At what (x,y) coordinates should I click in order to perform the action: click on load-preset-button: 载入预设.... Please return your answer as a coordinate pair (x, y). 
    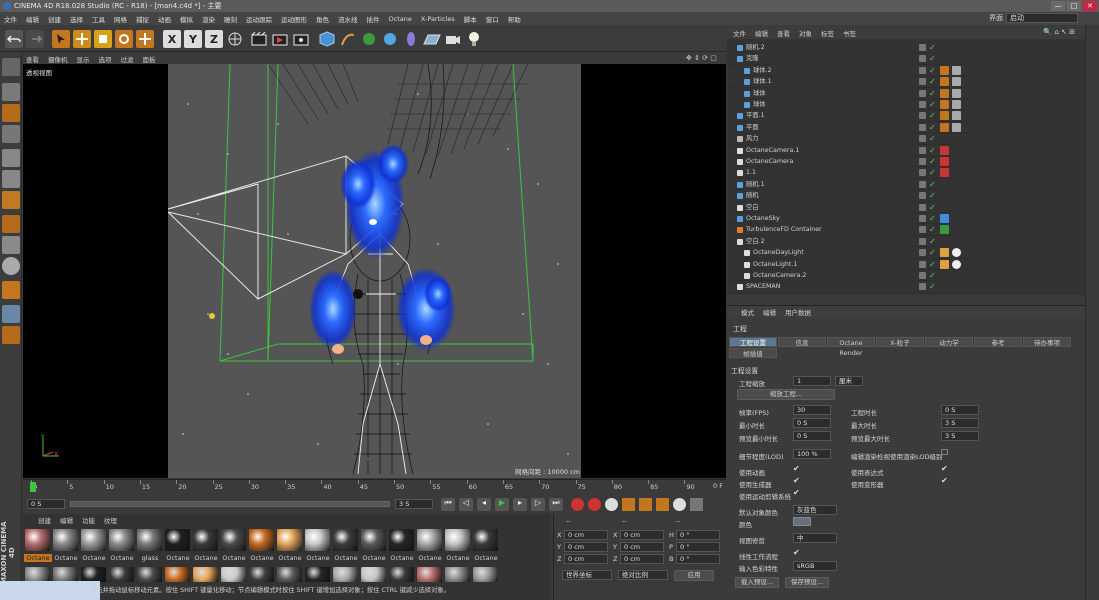
    Looking at the image, I should click on (757, 582).